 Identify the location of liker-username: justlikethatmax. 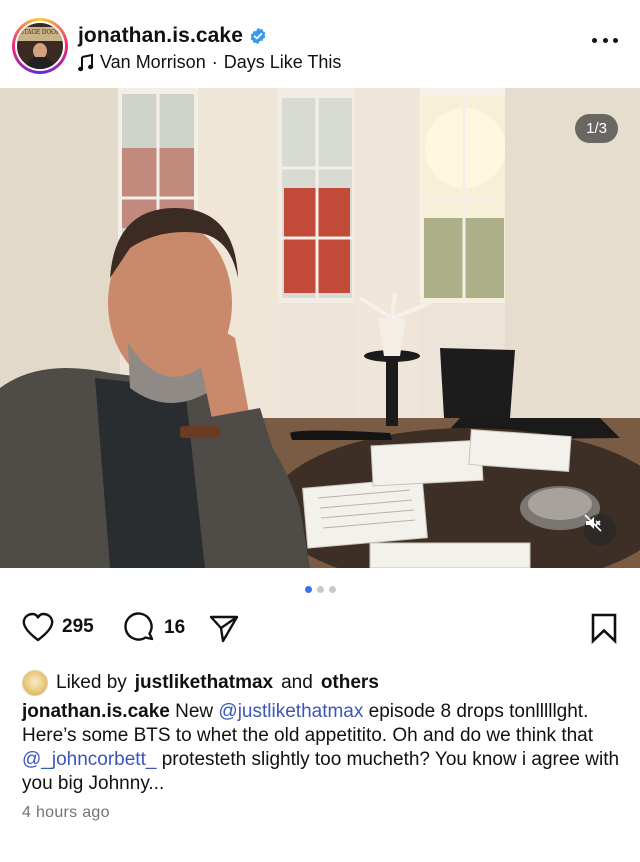
(204, 683).